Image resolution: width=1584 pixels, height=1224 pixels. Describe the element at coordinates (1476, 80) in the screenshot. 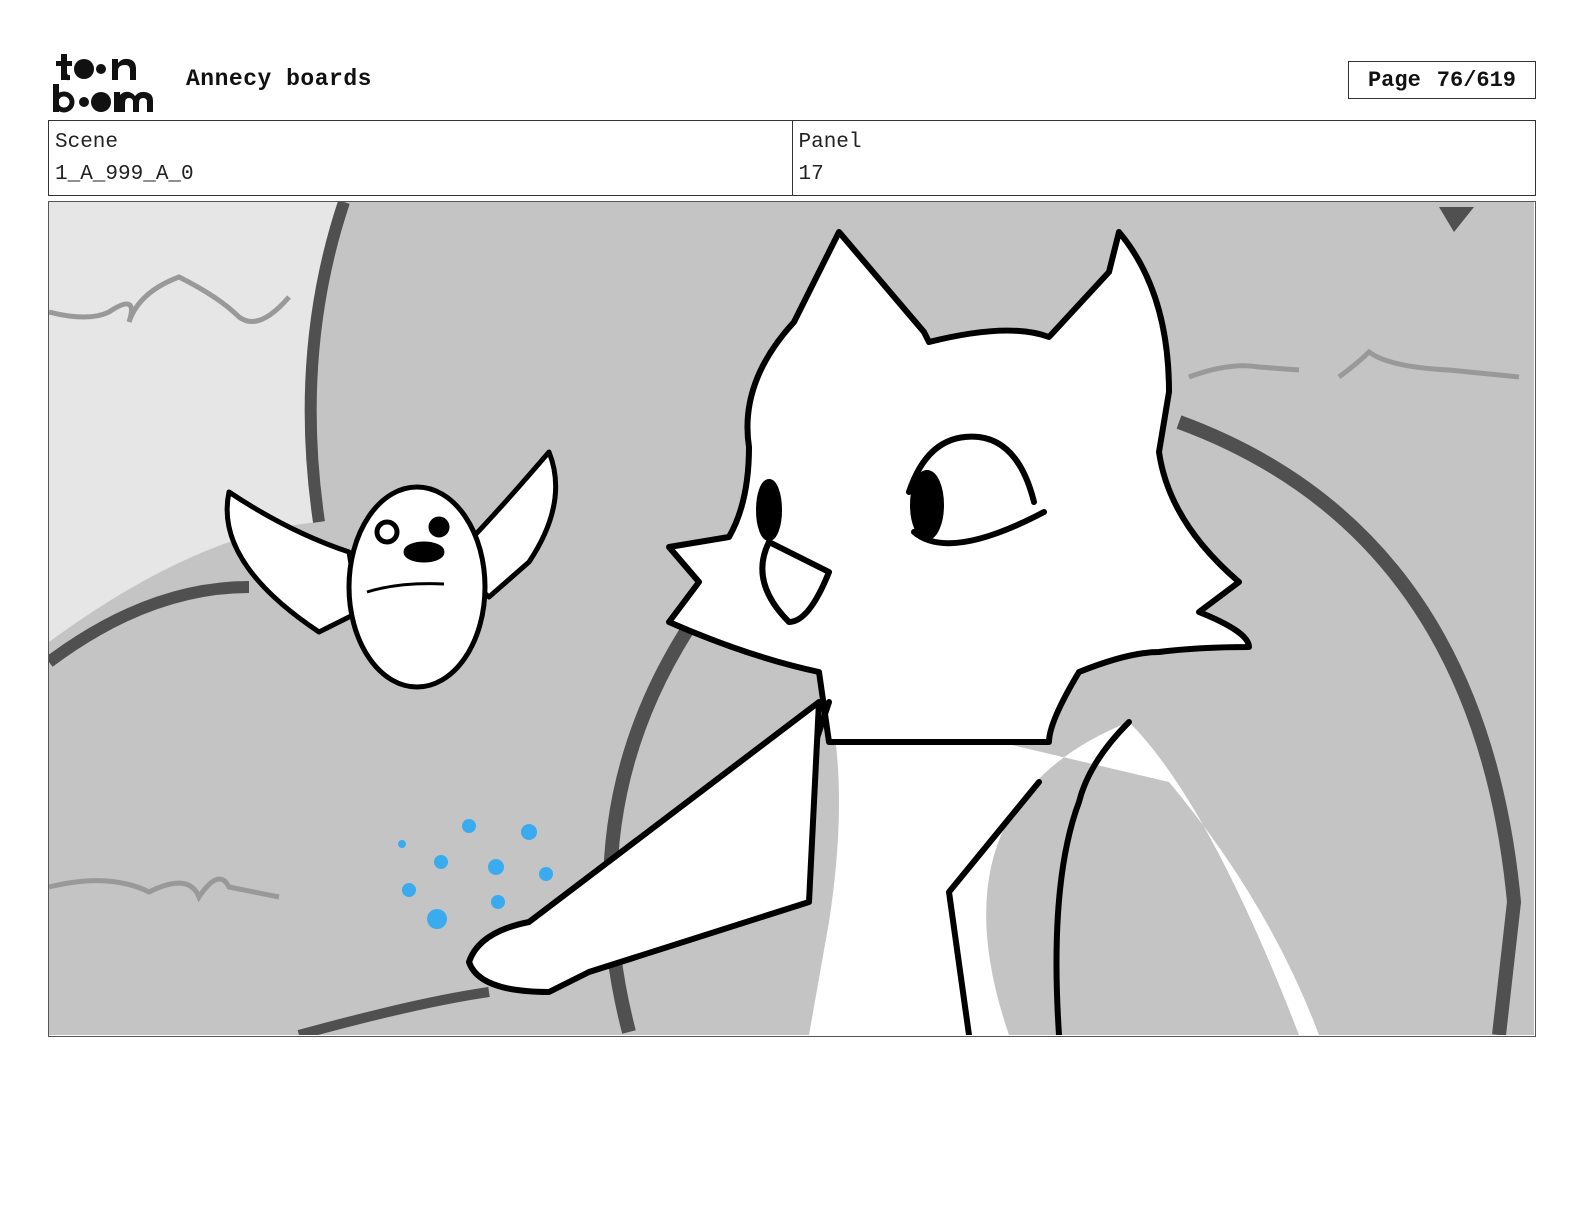

I see `page-number: 76/619` at that location.